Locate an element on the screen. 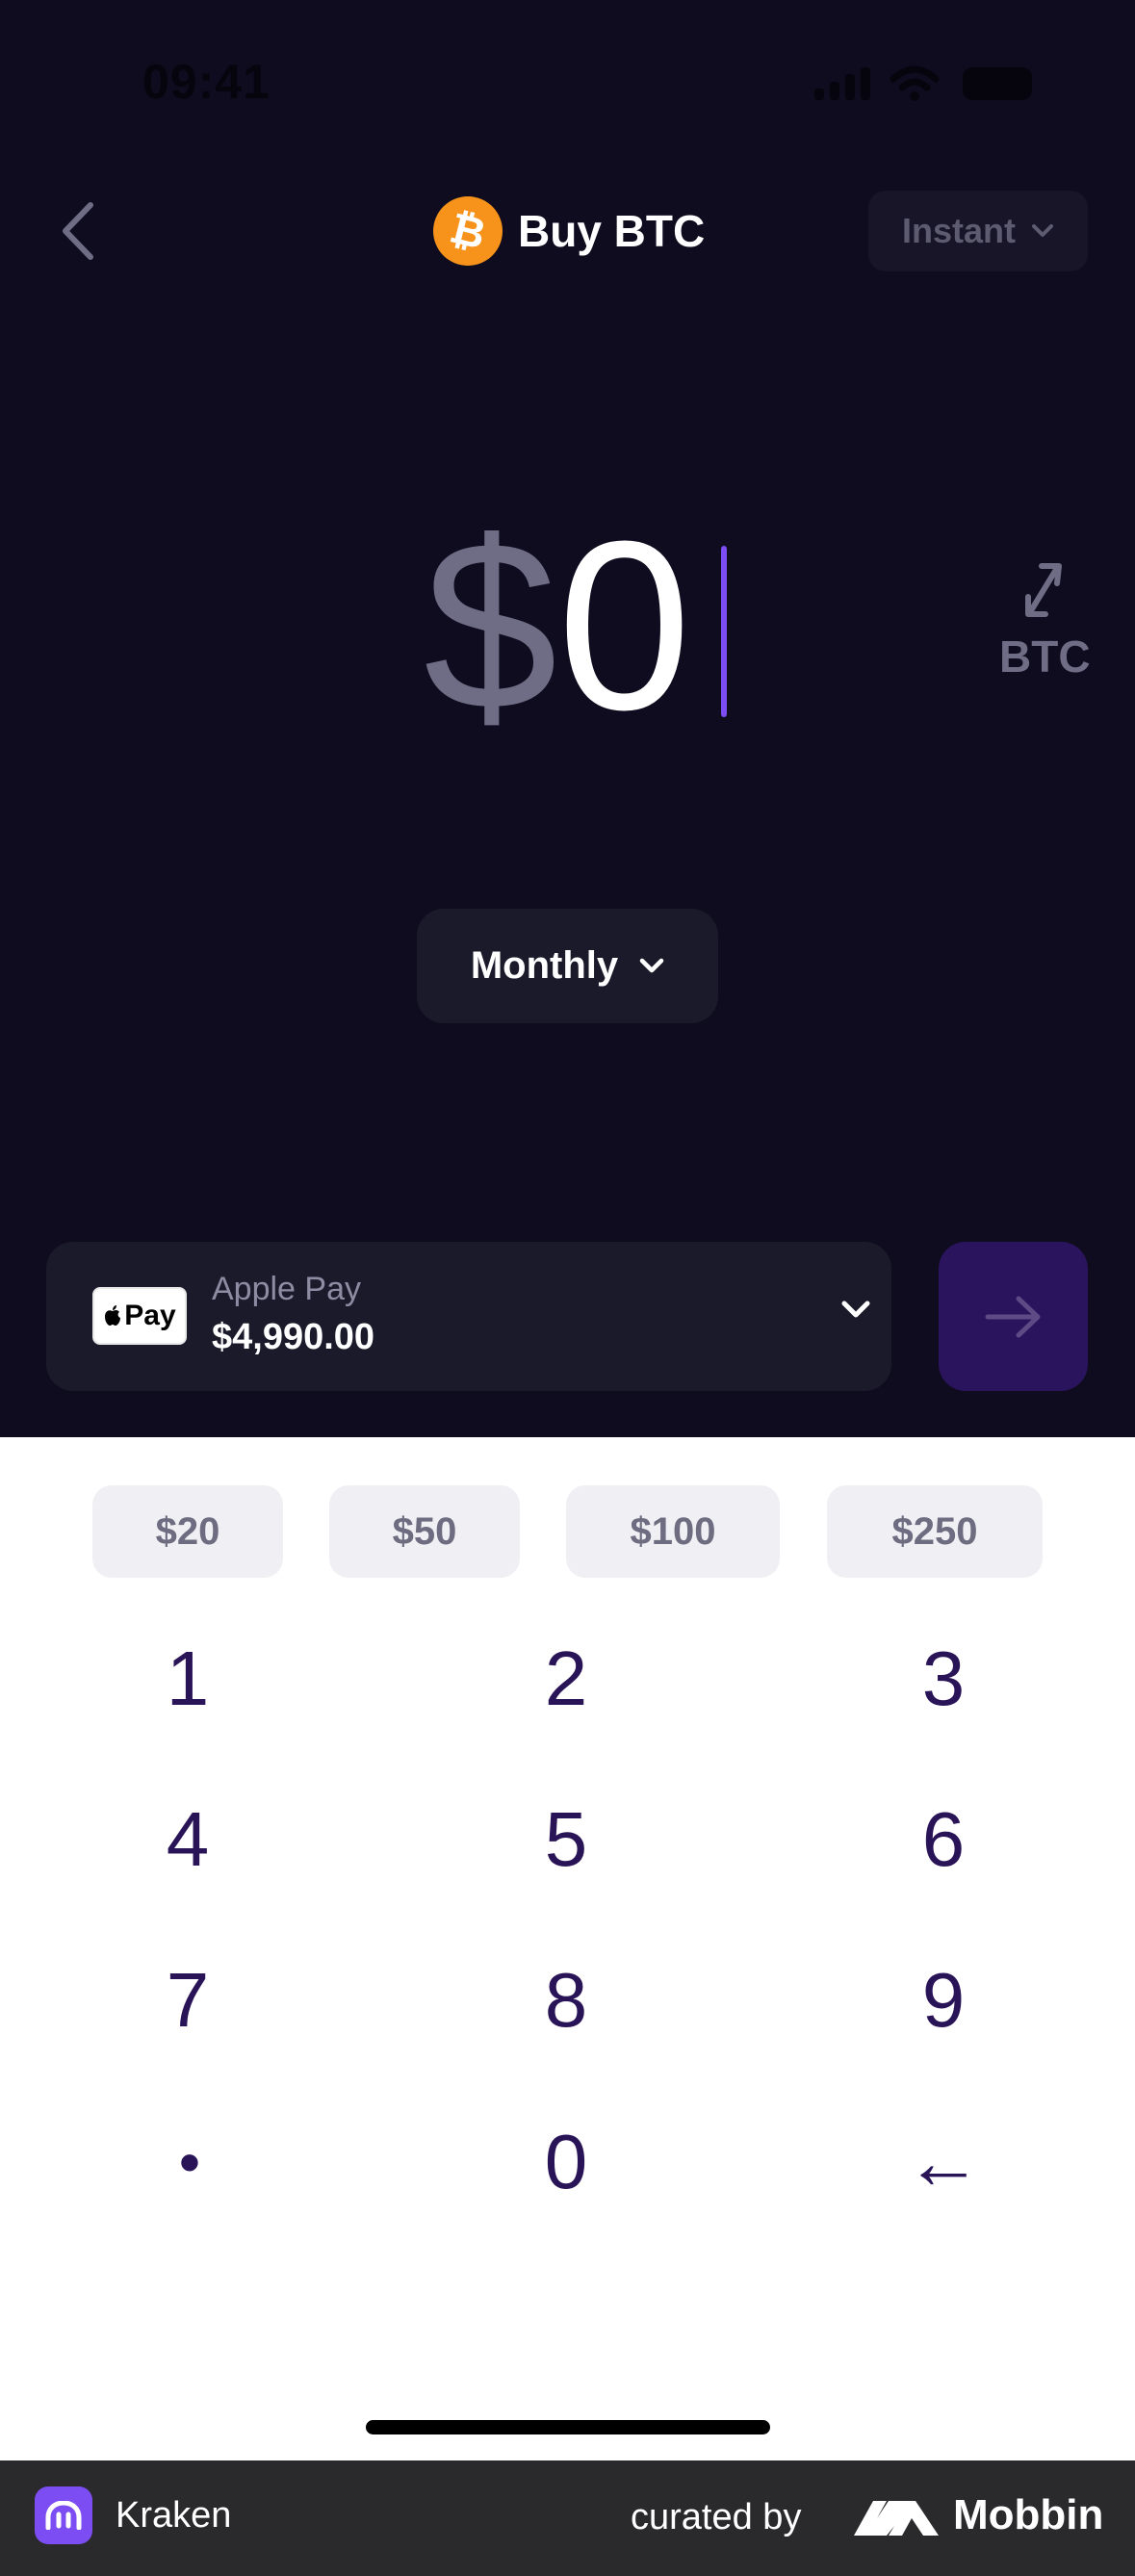 This screenshot has height=2576, width=1135. payment-method-selector: Pay Apple Pay $4,990.00 is located at coordinates (468, 1317).